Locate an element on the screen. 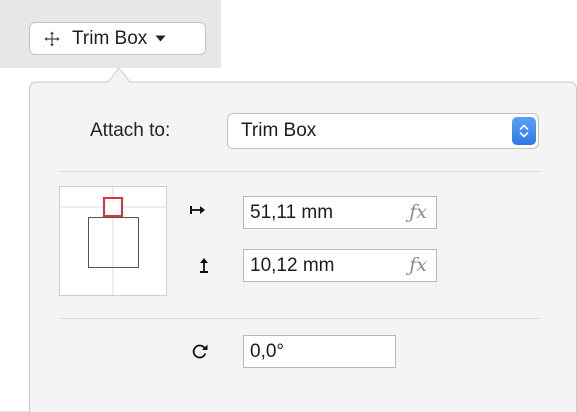 This screenshot has width=577, height=412. select-stepper-icon is located at coordinates (524, 131).